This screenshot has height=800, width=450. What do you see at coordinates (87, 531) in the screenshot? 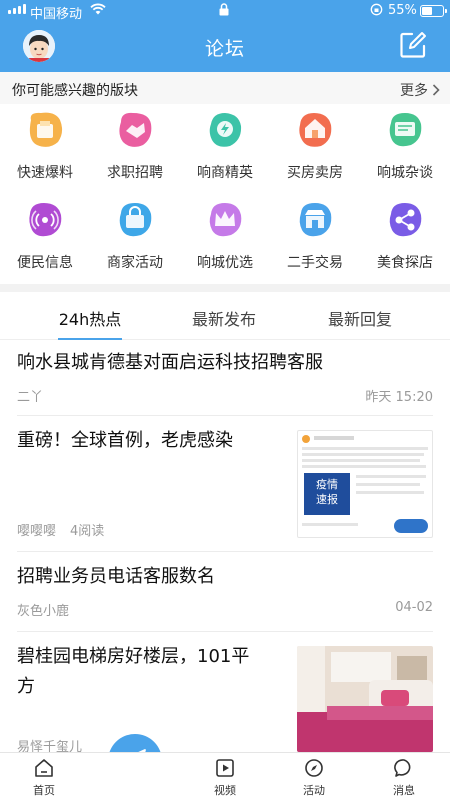
I see `post-read-count: 4阅读` at bounding box center [87, 531].